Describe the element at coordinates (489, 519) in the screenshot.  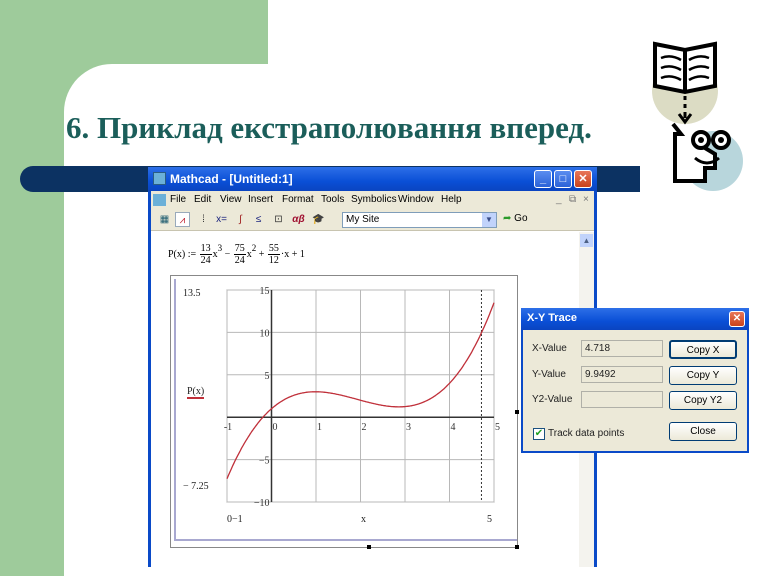
I see `x-range-right-label: 5` at that location.